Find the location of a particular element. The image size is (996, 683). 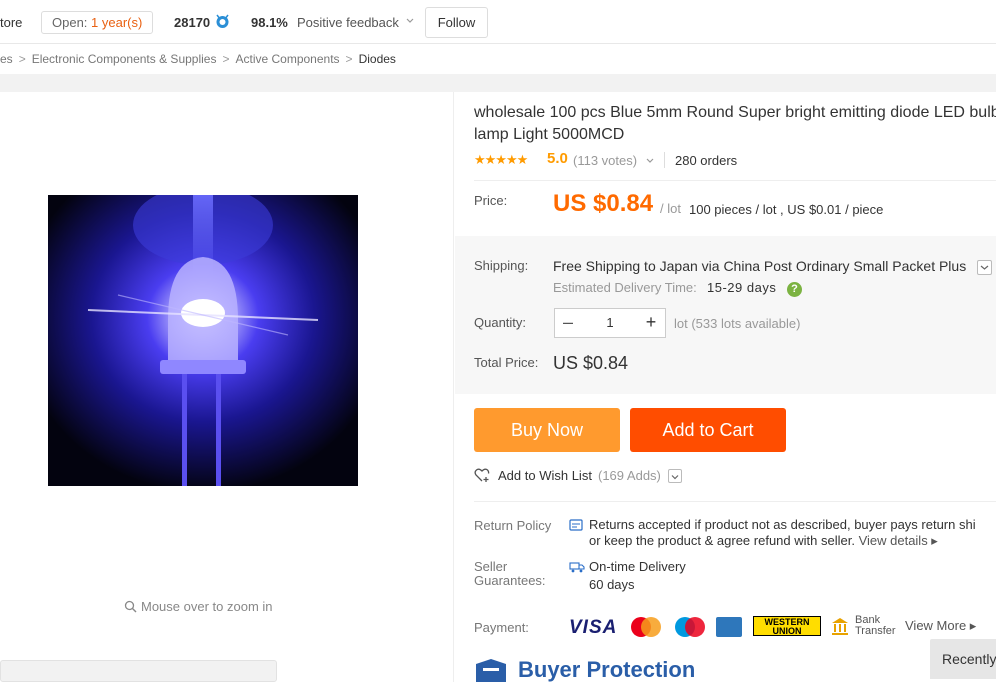

zoom-hint: Mouse over to zoom in is located at coordinates (207, 606).